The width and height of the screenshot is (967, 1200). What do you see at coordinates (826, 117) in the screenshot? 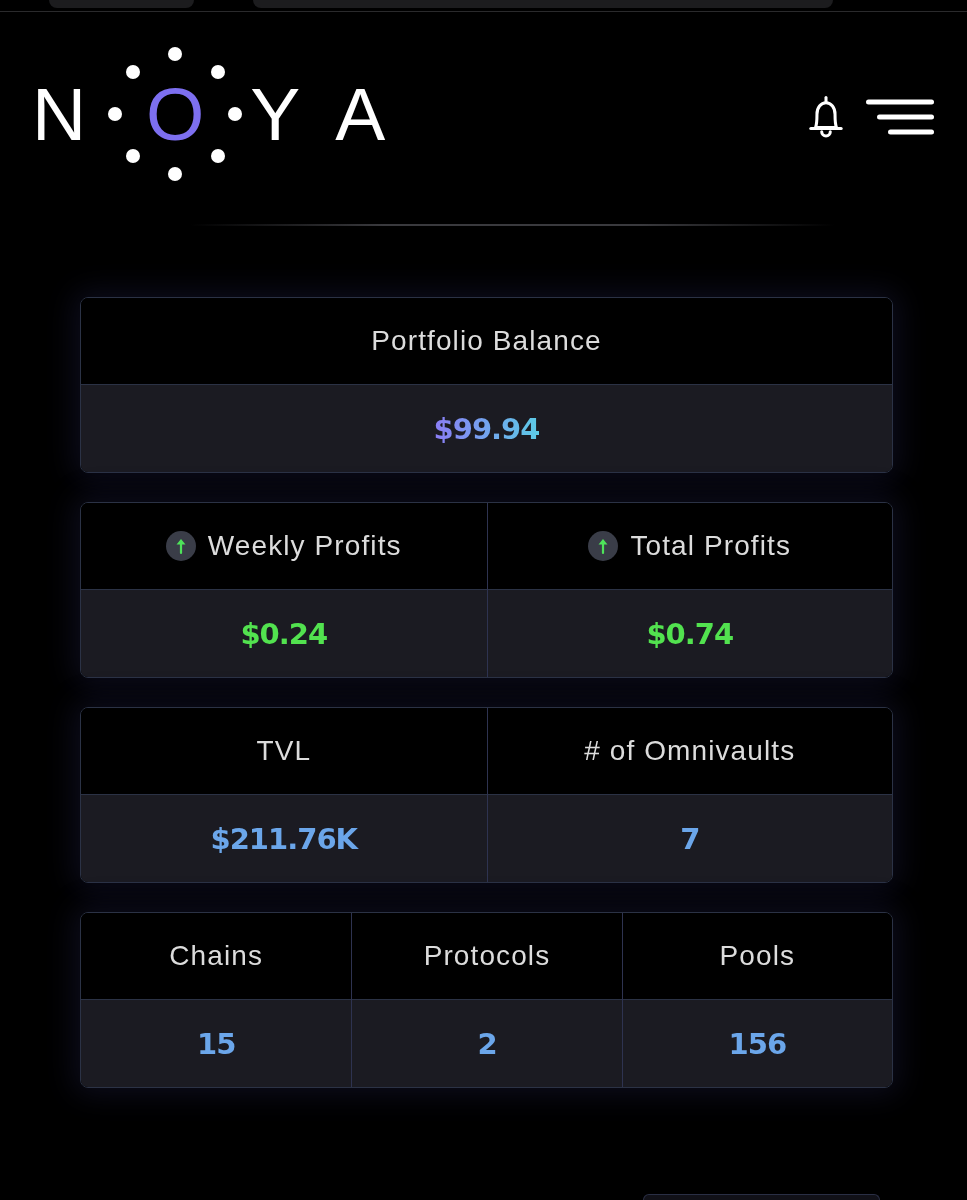
I see `bell-icon` at bounding box center [826, 117].